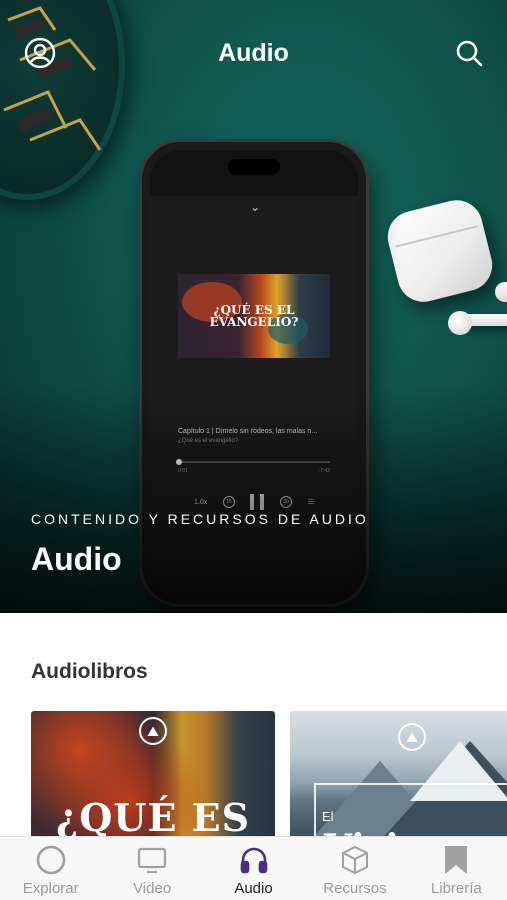 The height and width of the screenshot is (900, 507). Describe the element at coordinates (253, 53) in the screenshot. I see `page-title: Audio` at that location.